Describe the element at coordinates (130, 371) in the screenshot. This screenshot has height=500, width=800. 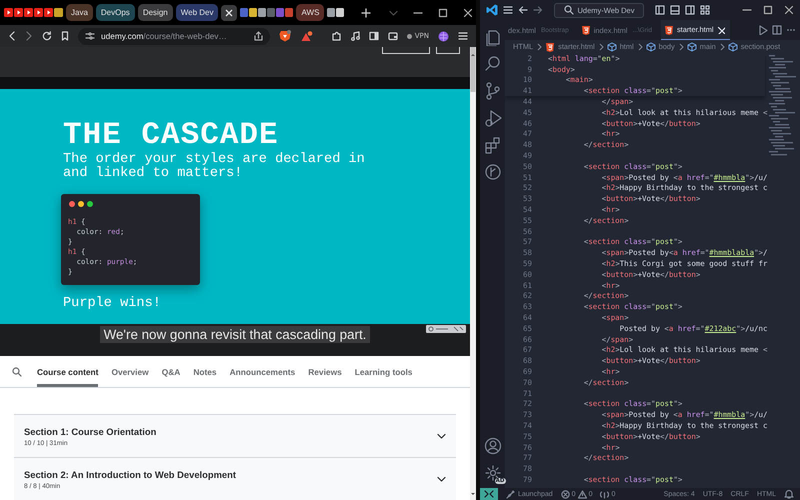
I see `course-tab: Overview` at that location.